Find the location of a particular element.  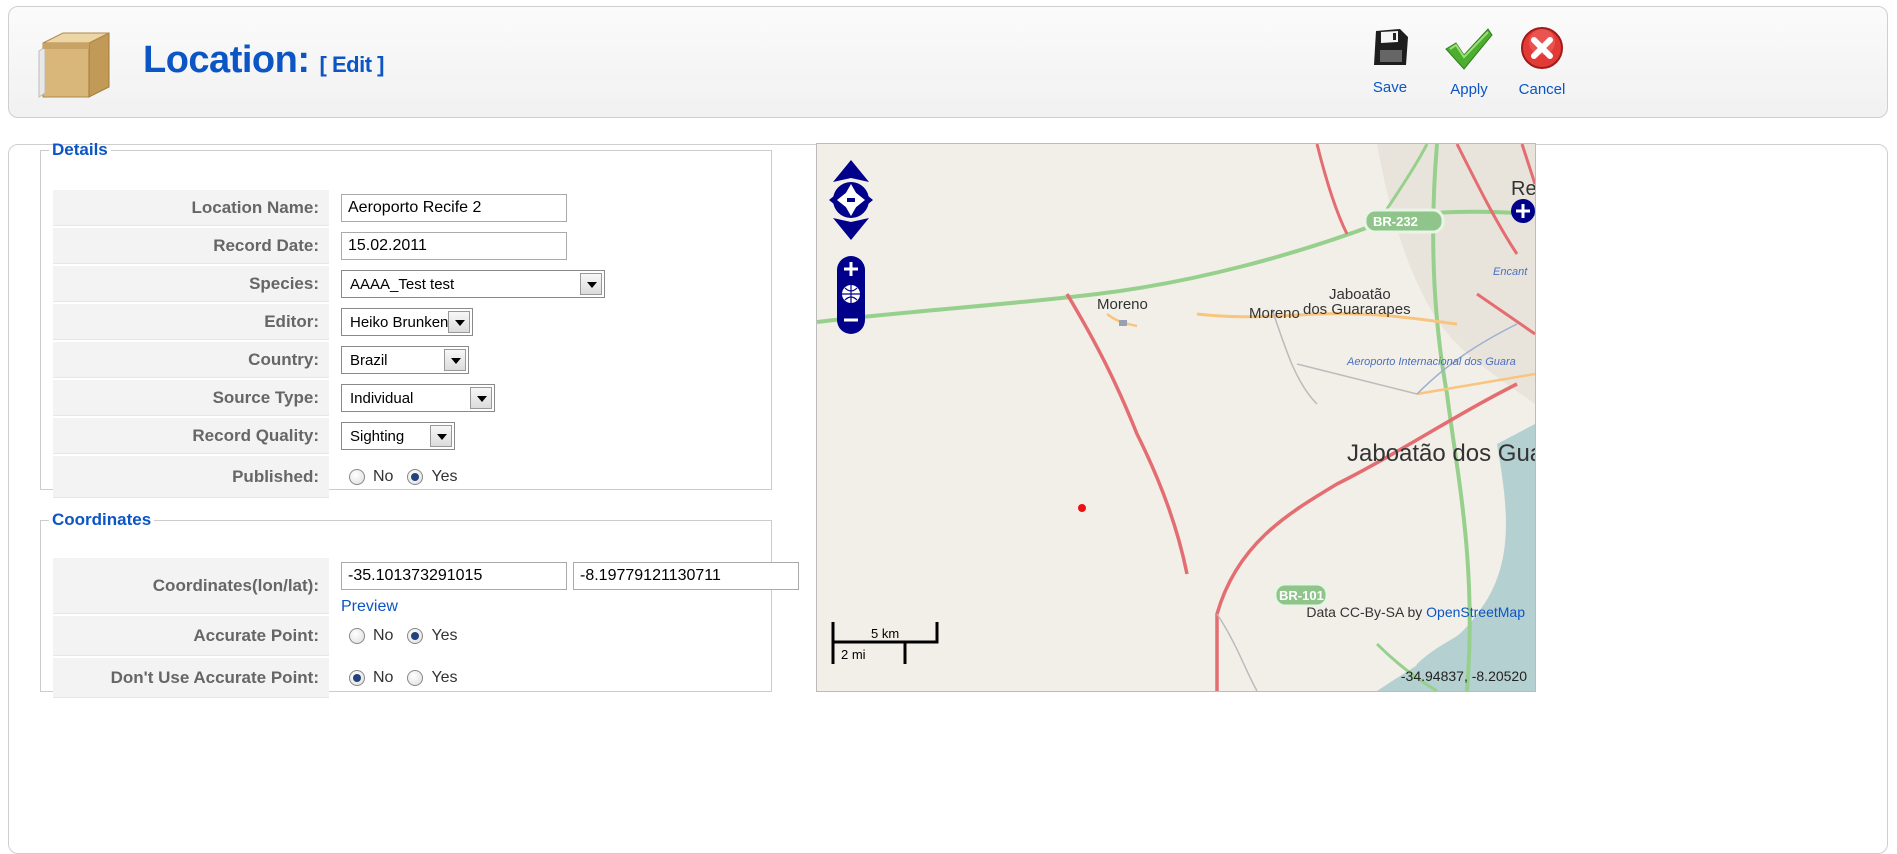

map-label-jaboatao-big: Jaboatão dos Guar is located at coordinates (1441, 453).